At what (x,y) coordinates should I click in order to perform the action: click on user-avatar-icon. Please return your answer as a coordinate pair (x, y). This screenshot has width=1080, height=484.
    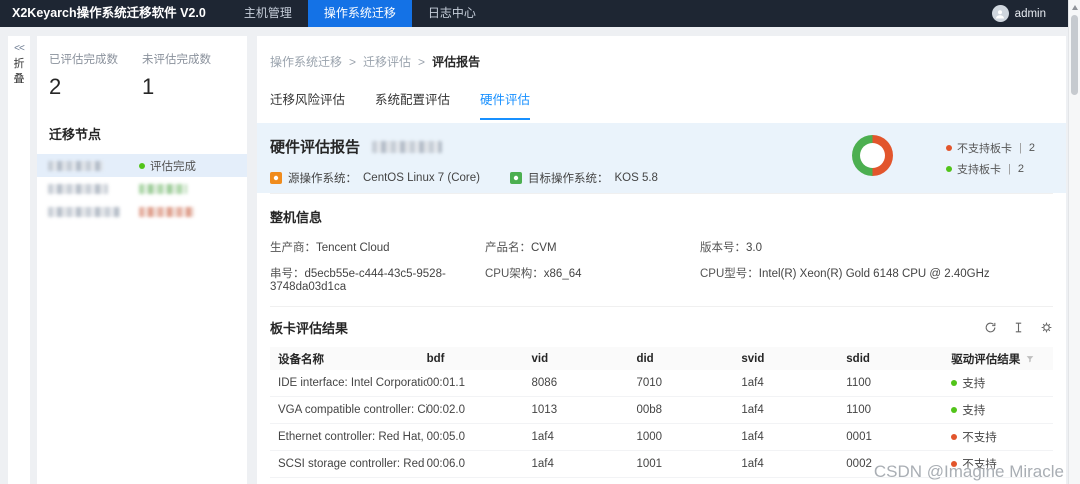
    Looking at the image, I should click on (1000, 13).